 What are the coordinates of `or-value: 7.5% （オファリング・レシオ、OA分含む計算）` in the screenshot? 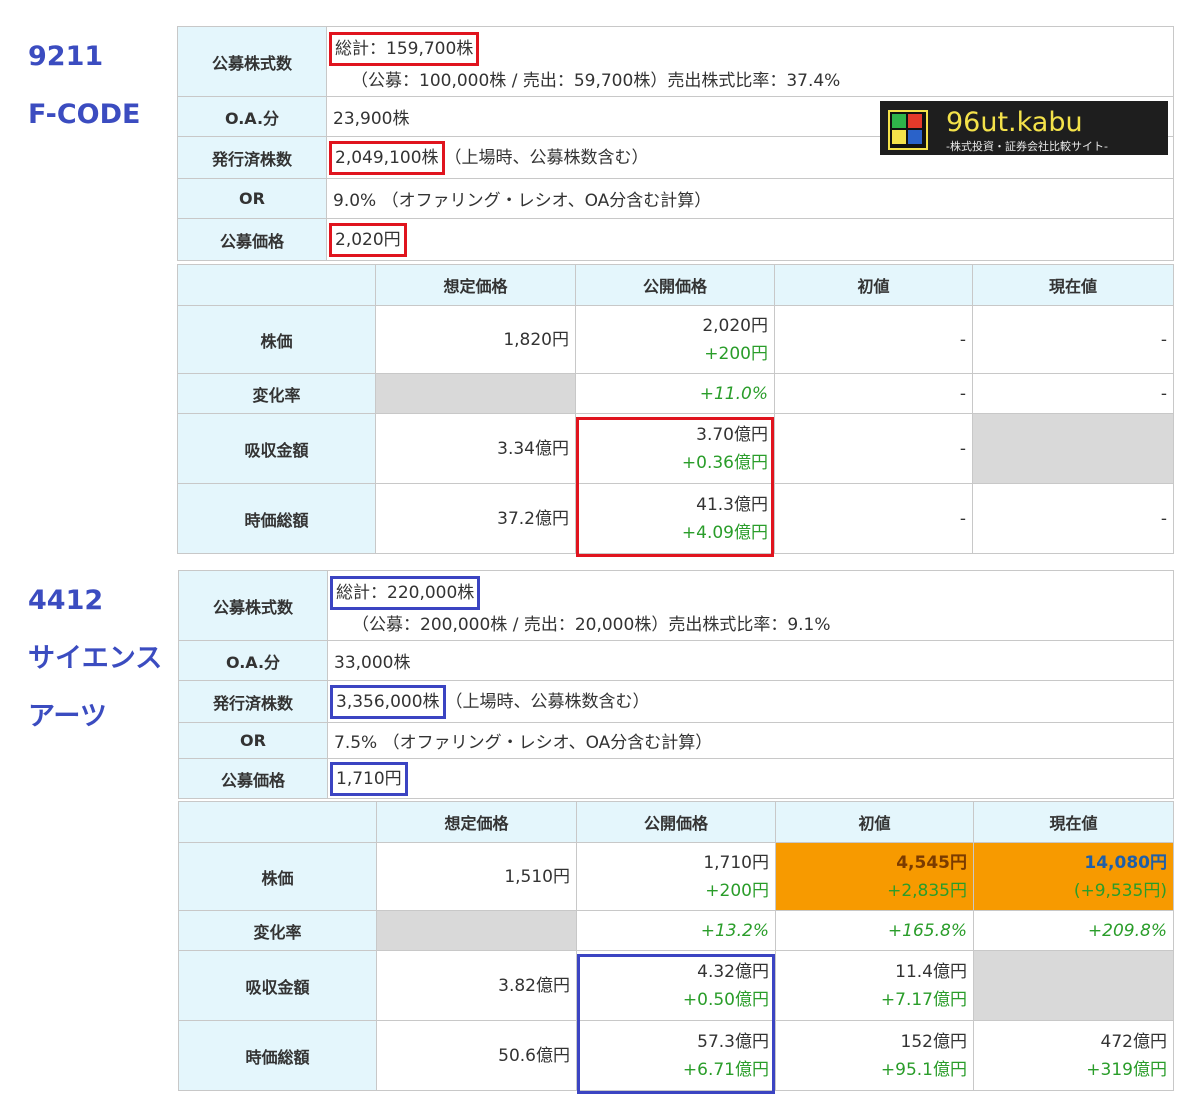 It's located at (750, 740).